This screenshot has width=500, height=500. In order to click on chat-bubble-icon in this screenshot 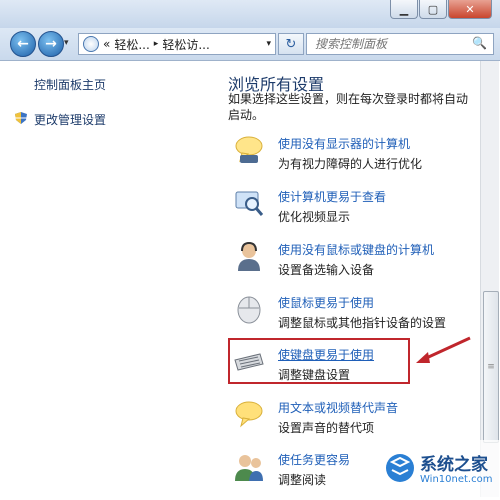, I will do `click(249, 414)`.